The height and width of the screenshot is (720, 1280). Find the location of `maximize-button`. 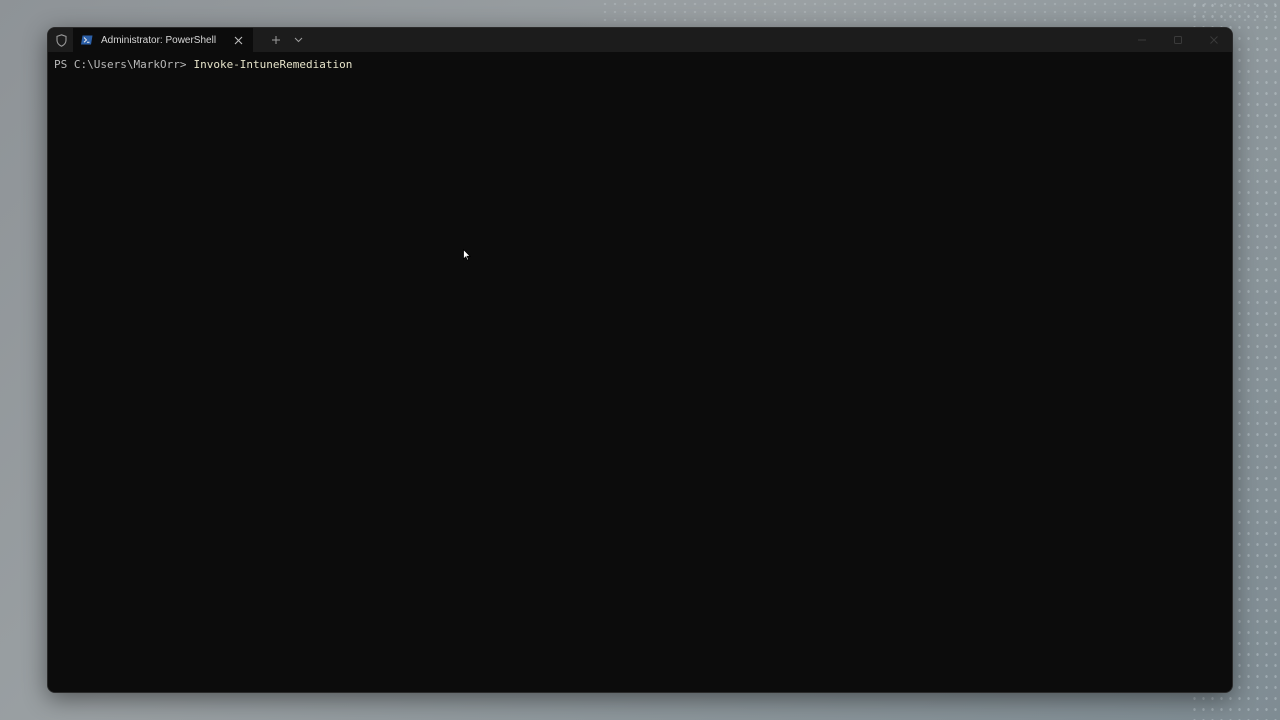

maximize-button is located at coordinates (1178, 40).